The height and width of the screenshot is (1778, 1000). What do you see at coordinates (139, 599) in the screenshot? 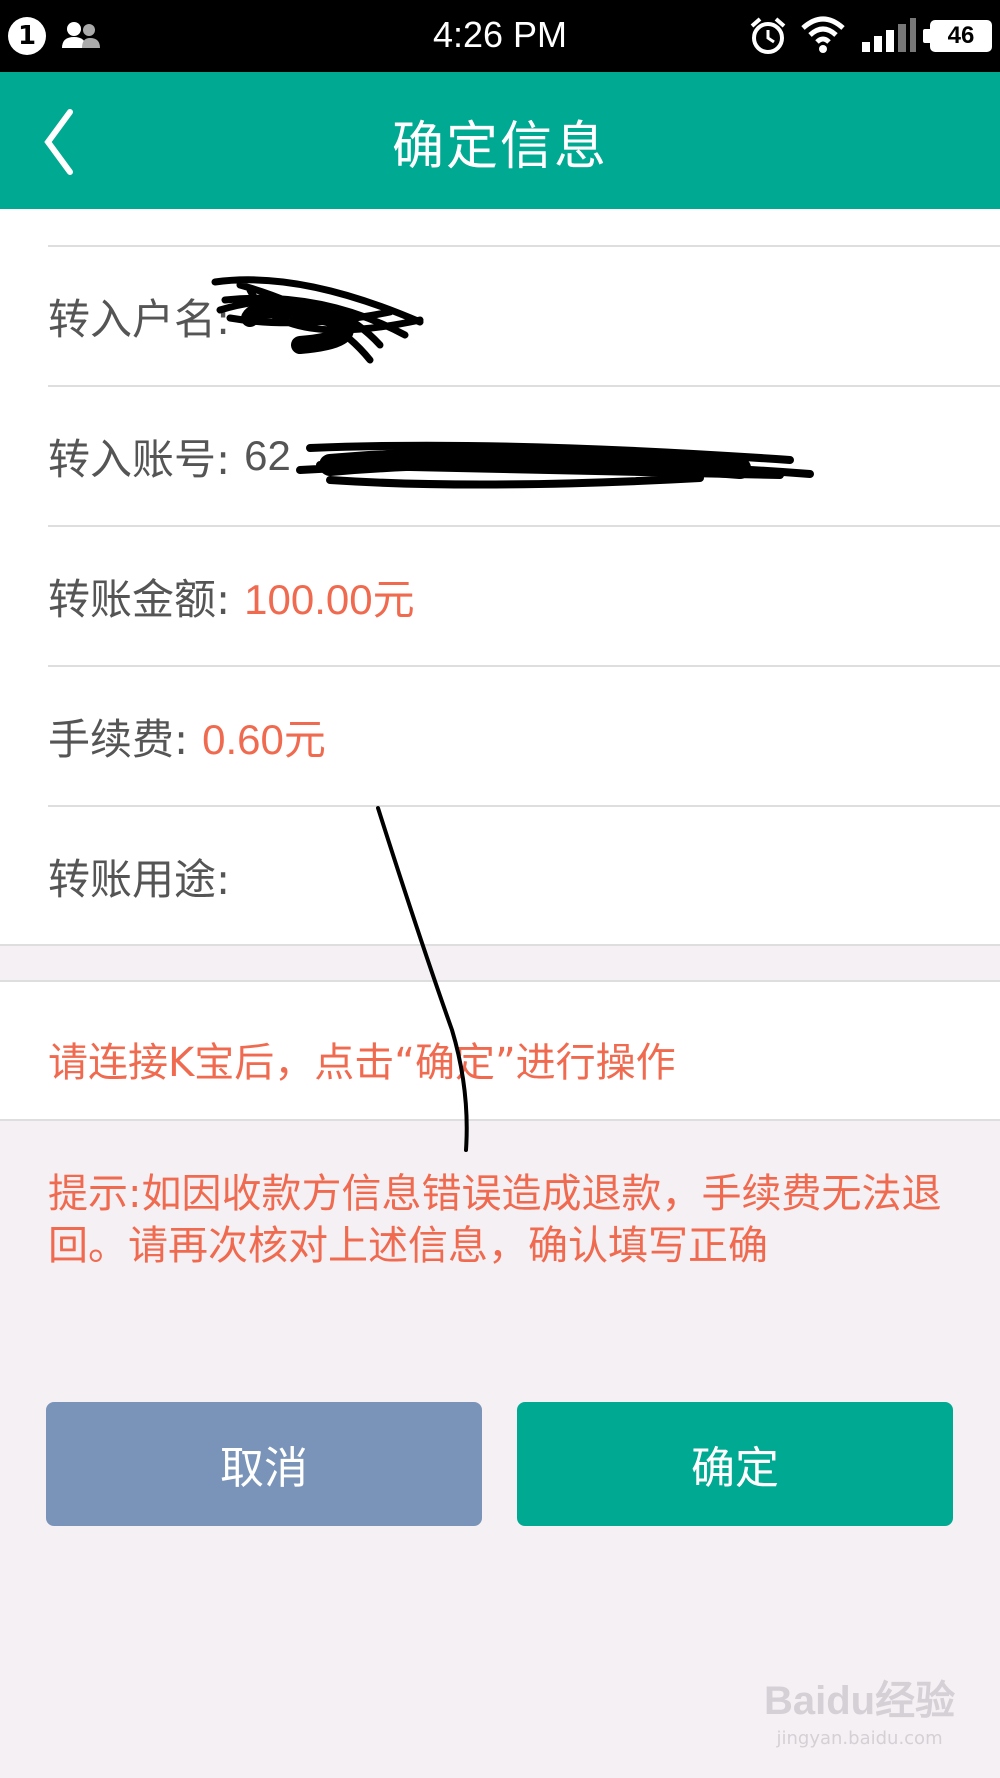
I see `transfer-amount-label: 转账金额:` at bounding box center [139, 599].